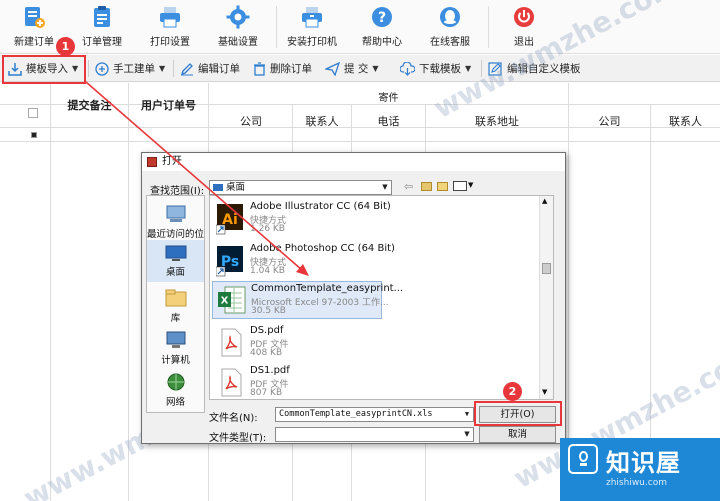 Image resolution: width=720 pixels, height=501 pixels. What do you see at coordinates (197, 178) in the screenshot?
I see `annotation-arrow` at bounding box center [197, 178].